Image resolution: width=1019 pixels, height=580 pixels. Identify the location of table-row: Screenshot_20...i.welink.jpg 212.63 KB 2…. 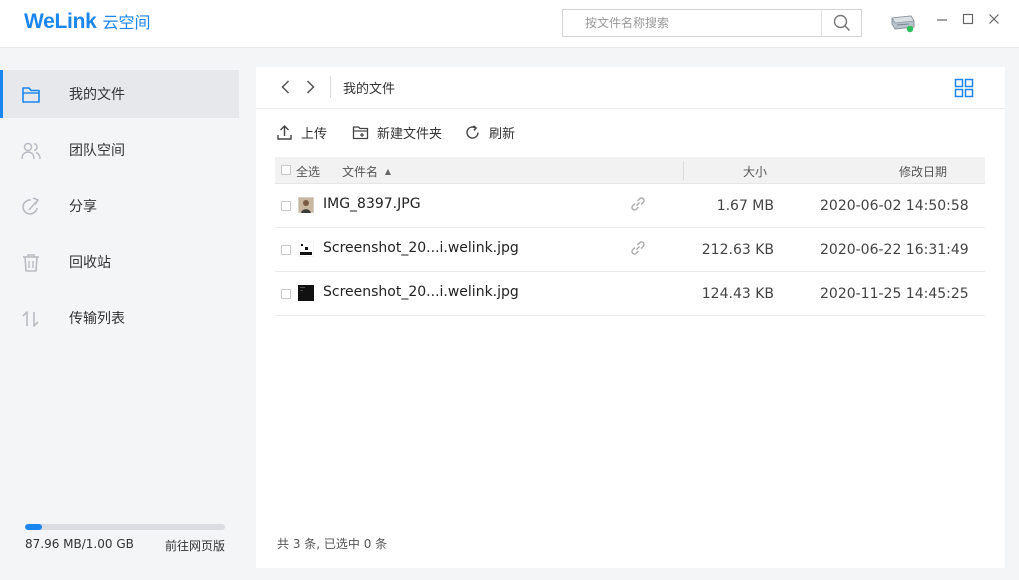
(630, 250).